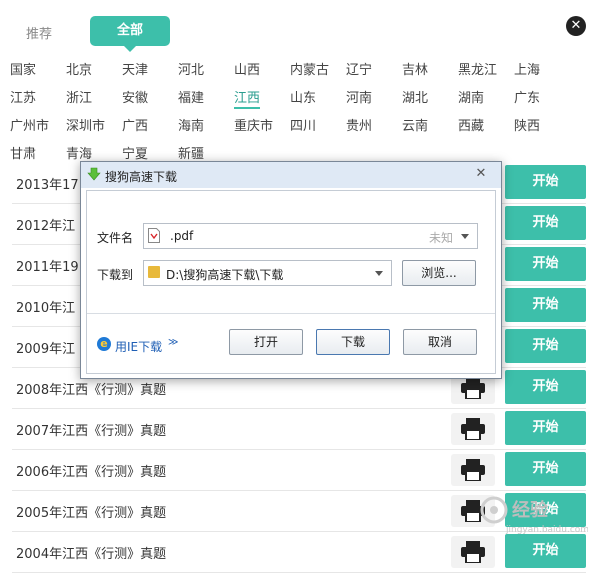 Image resolution: width=598 pixels, height=573 pixels. I want to click on pdf-file-icon, so click(154, 235).